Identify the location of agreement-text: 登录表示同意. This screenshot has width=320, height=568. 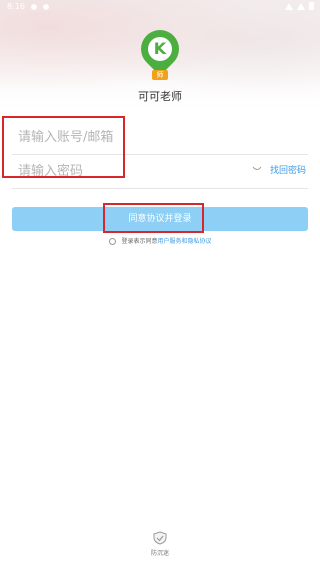
(139, 241).